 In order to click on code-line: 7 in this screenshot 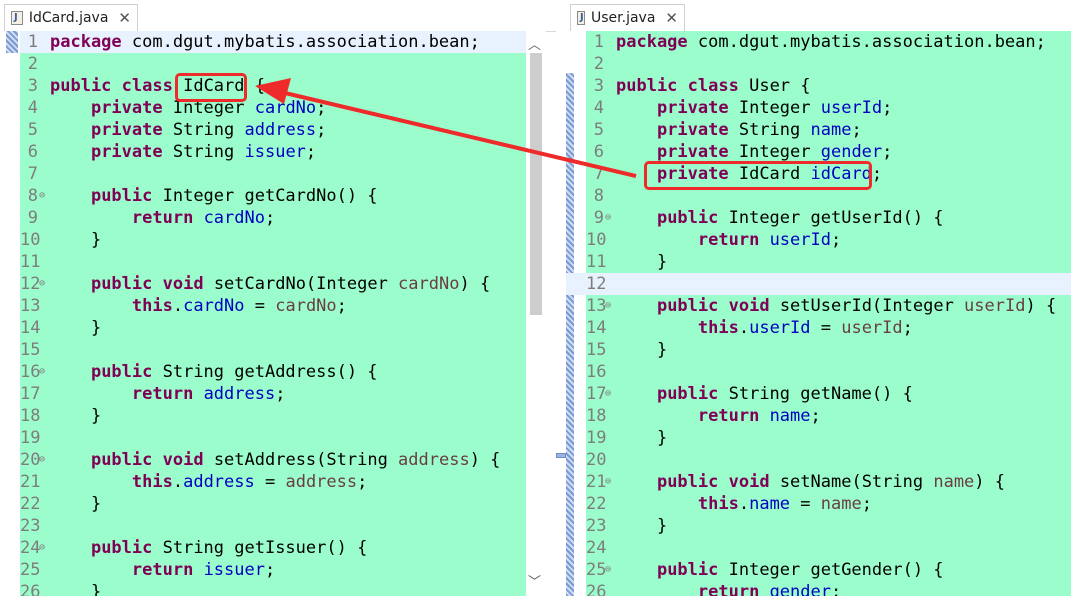, I will do `click(273, 174)`.